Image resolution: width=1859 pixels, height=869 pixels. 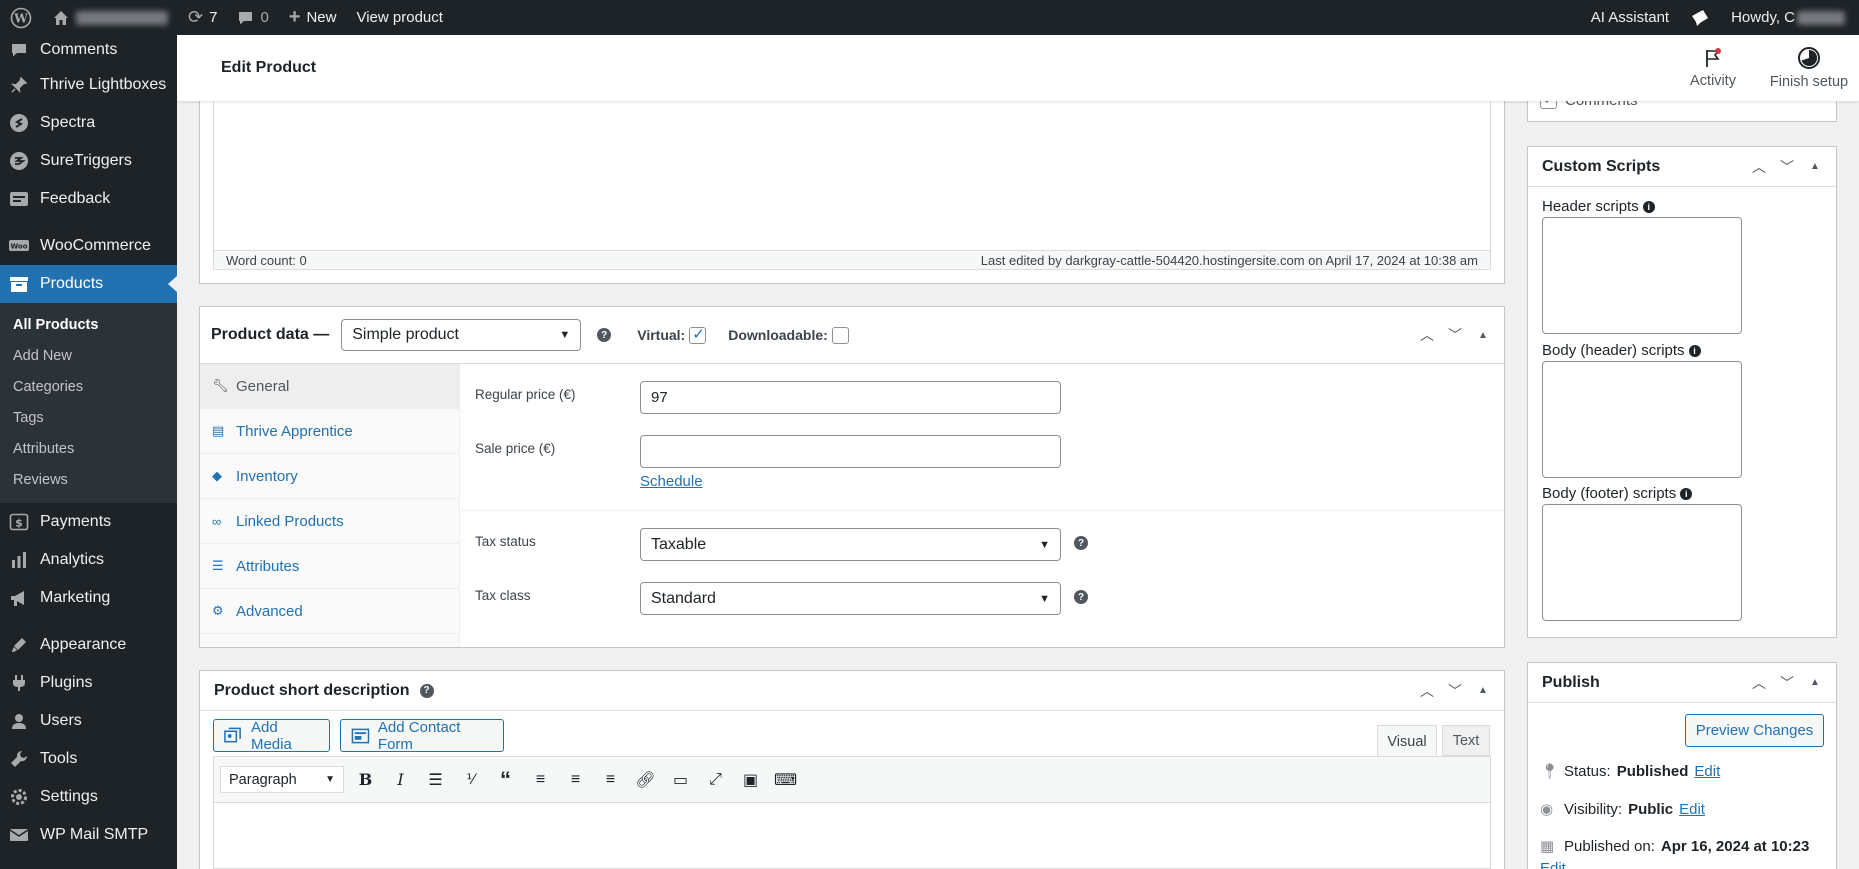 What do you see at coordinates (422, 736) in the screenshot?
I see `add-contact-form-button: Add Contact Form` at bounding box center [422, 736].